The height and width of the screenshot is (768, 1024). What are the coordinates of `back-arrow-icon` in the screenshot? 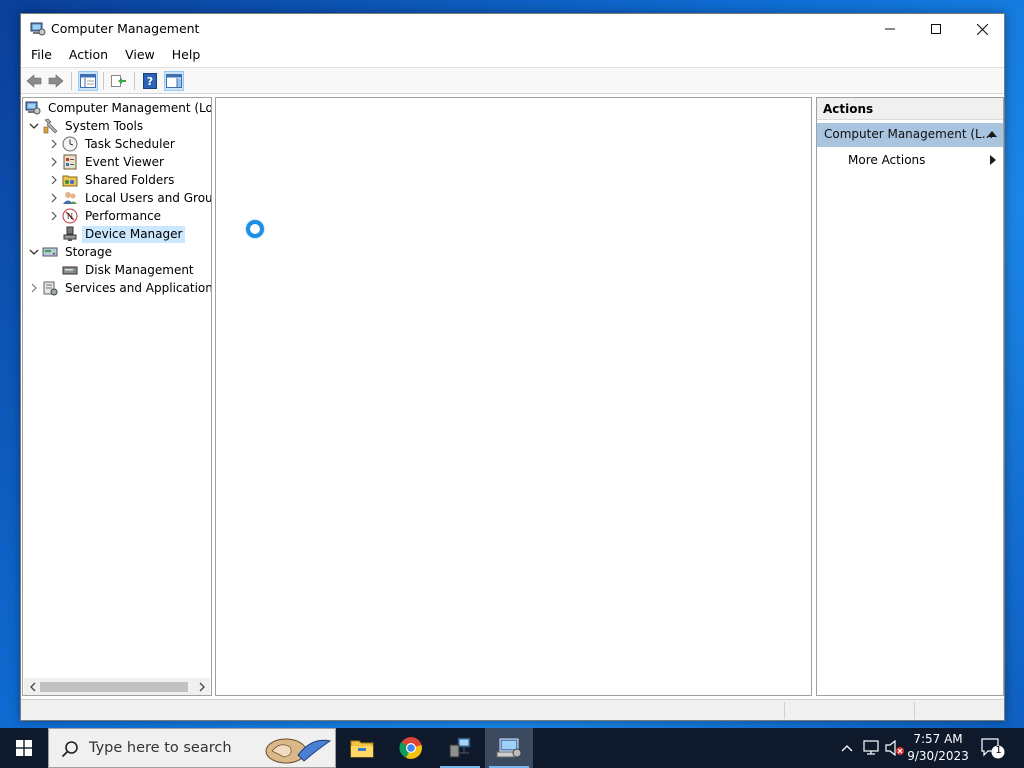 It's located at (34, 81).